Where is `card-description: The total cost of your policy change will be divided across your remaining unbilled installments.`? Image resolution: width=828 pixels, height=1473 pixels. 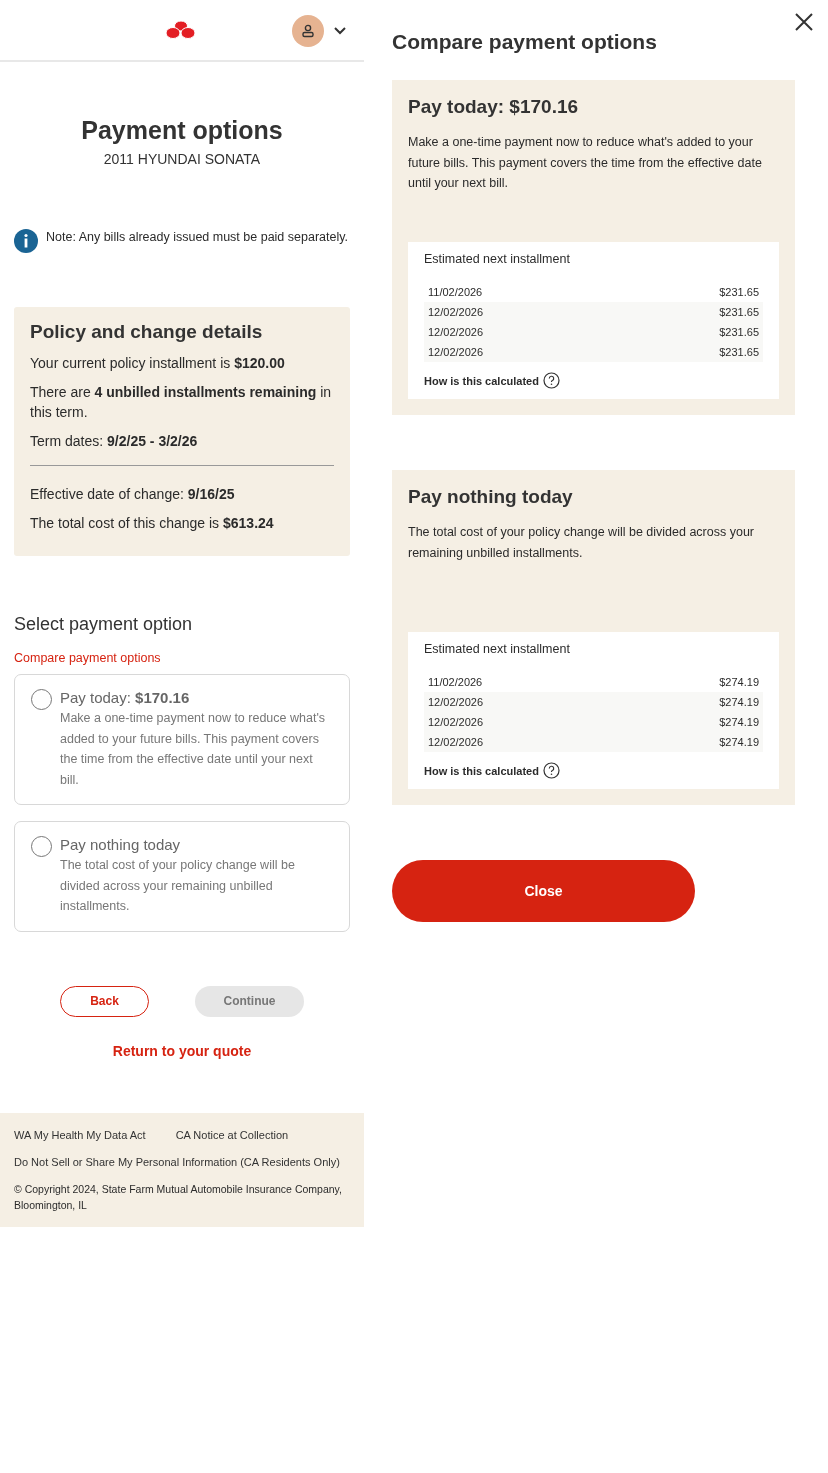 card-description: The total cost of your policy change will be divided across your remaining unbilled installments. is located at coordinates (581, 543).